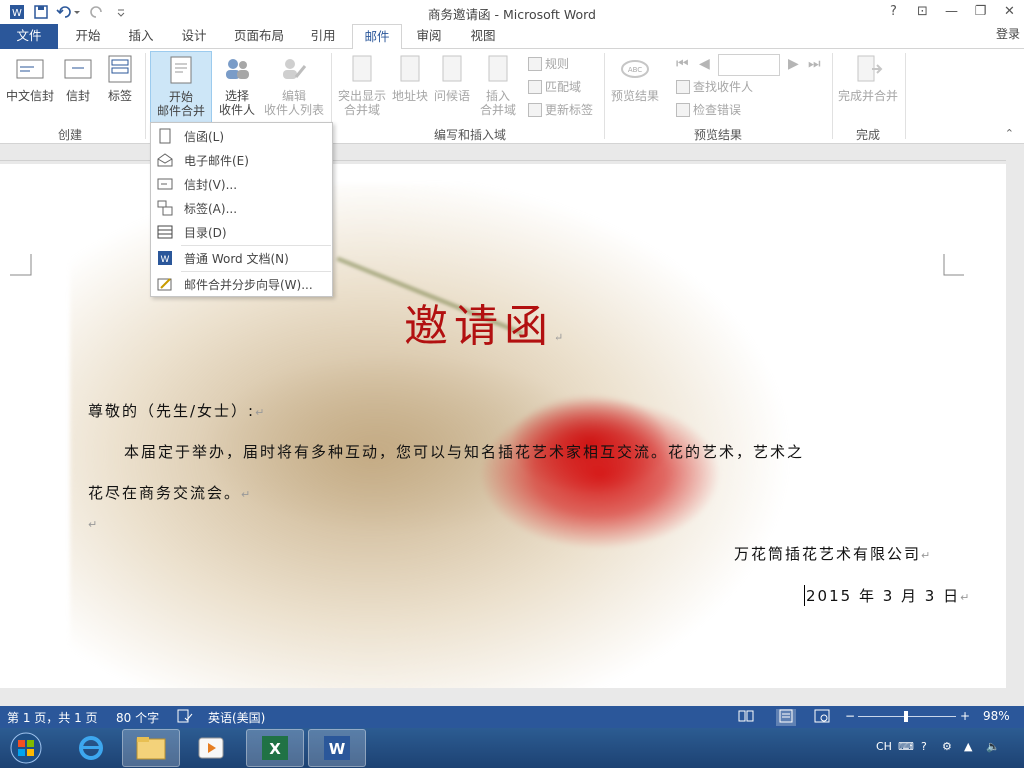 The image size is (1024, 768). What do you see at coordinates (165, 284) in the screenshot?
I see `wizard-icon` at bounding box center [165, 284].